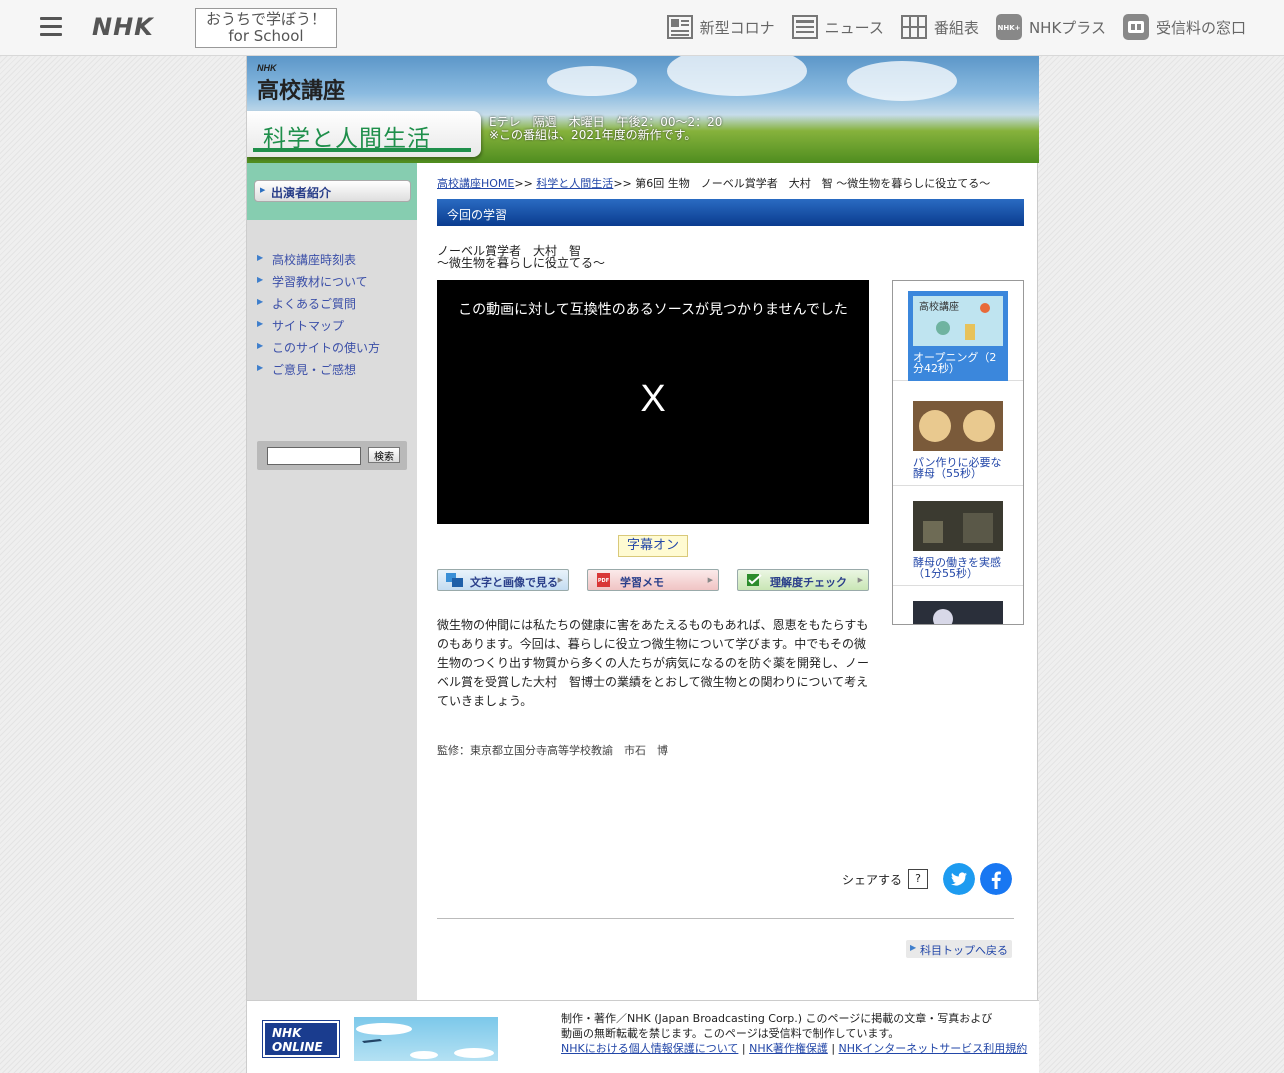  Describe the element at coordinates (475, 183) in the screenshot. I see `breadcrumb-home-link: 高校講座HOME` at that location.